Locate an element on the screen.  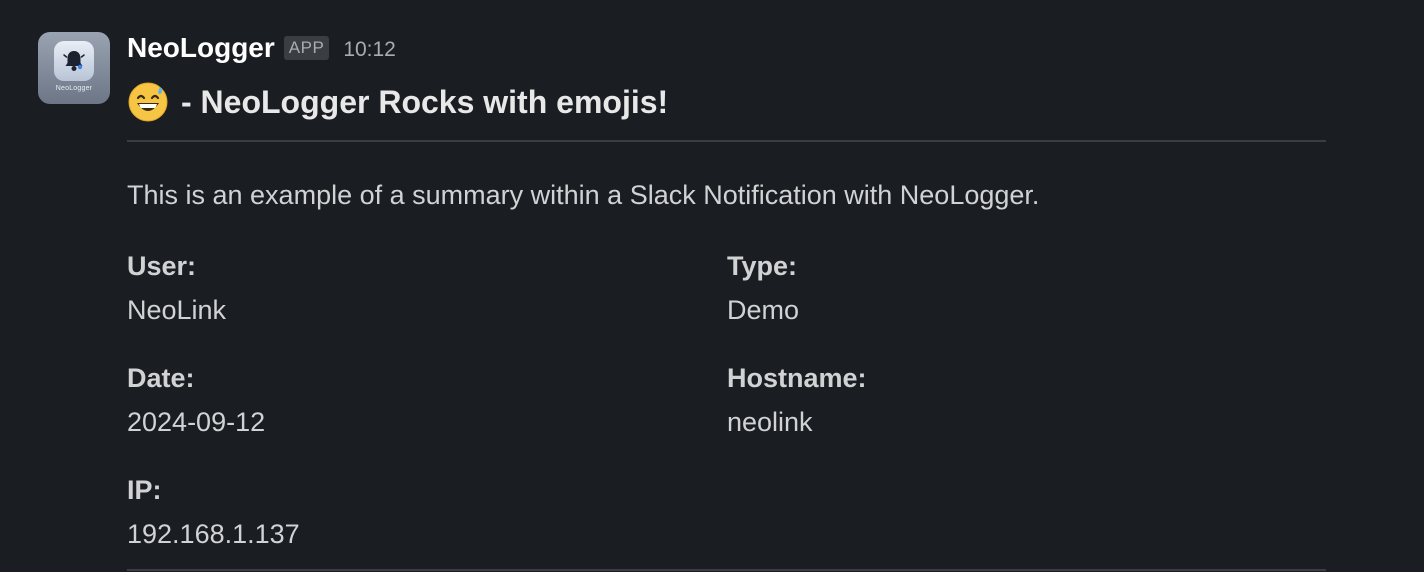
field-label: Date: is located at coordinates (161, 378).